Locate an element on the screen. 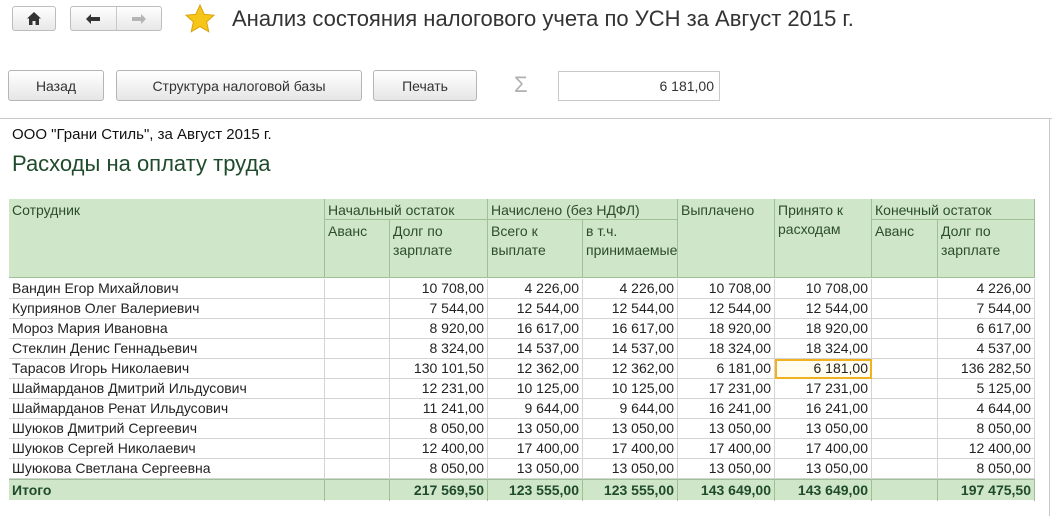  cell-incl-accepted: 9 644,00 is located at coordinates (630, 409).